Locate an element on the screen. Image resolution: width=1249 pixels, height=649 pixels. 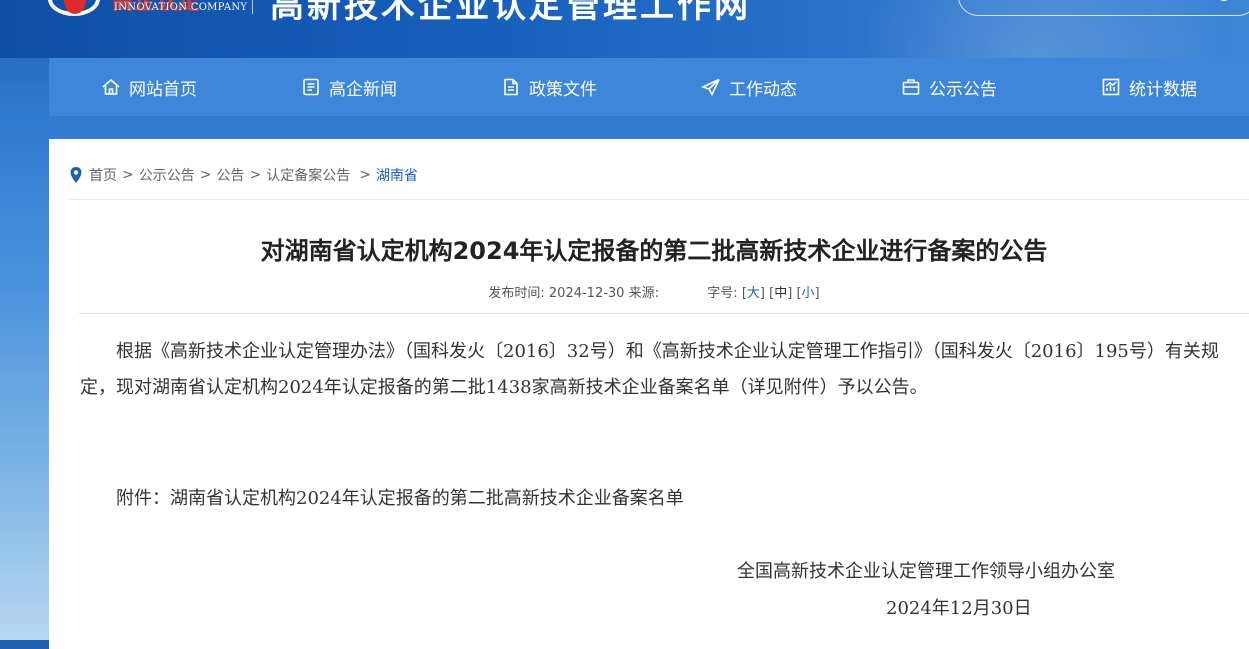
logo-text-en: INNOVATION COMPANY is located at coordinates (181, 7).